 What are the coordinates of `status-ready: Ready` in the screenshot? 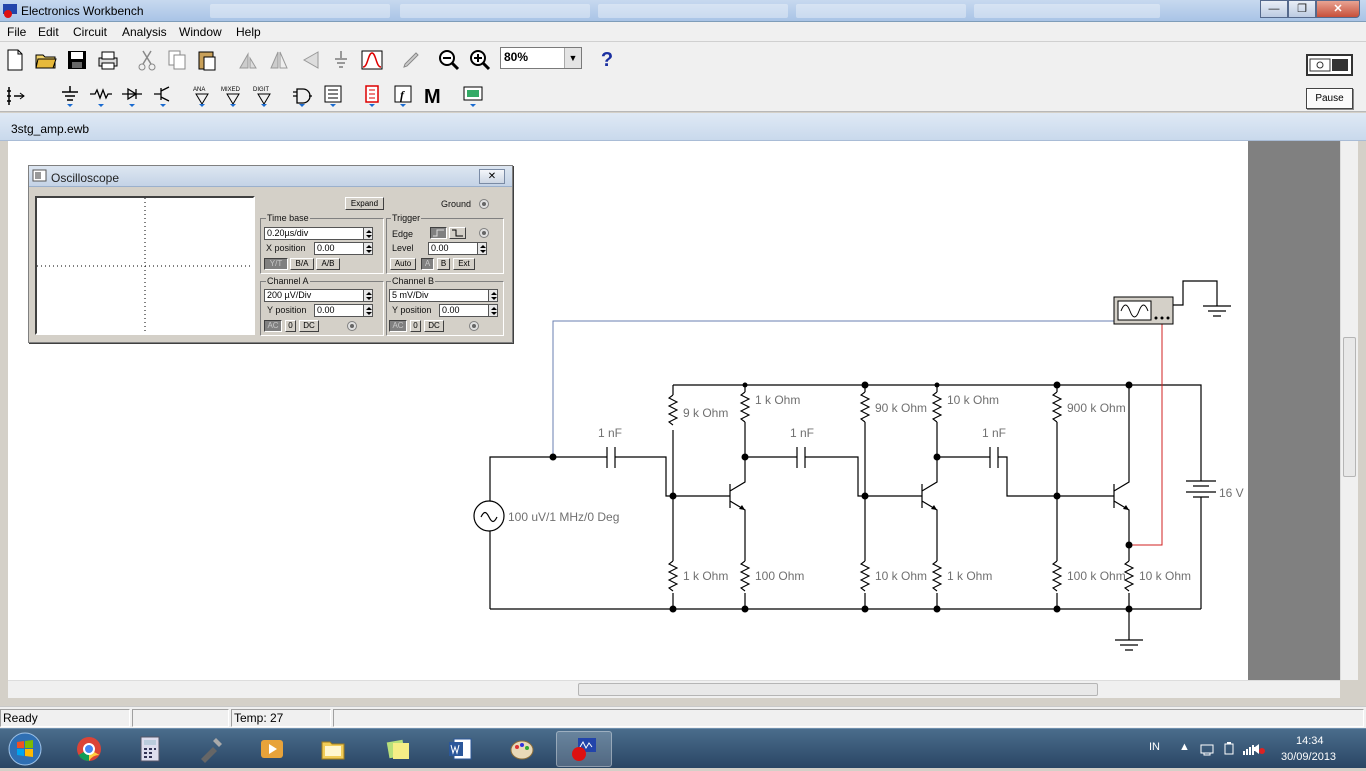 It's located at (65, 718).